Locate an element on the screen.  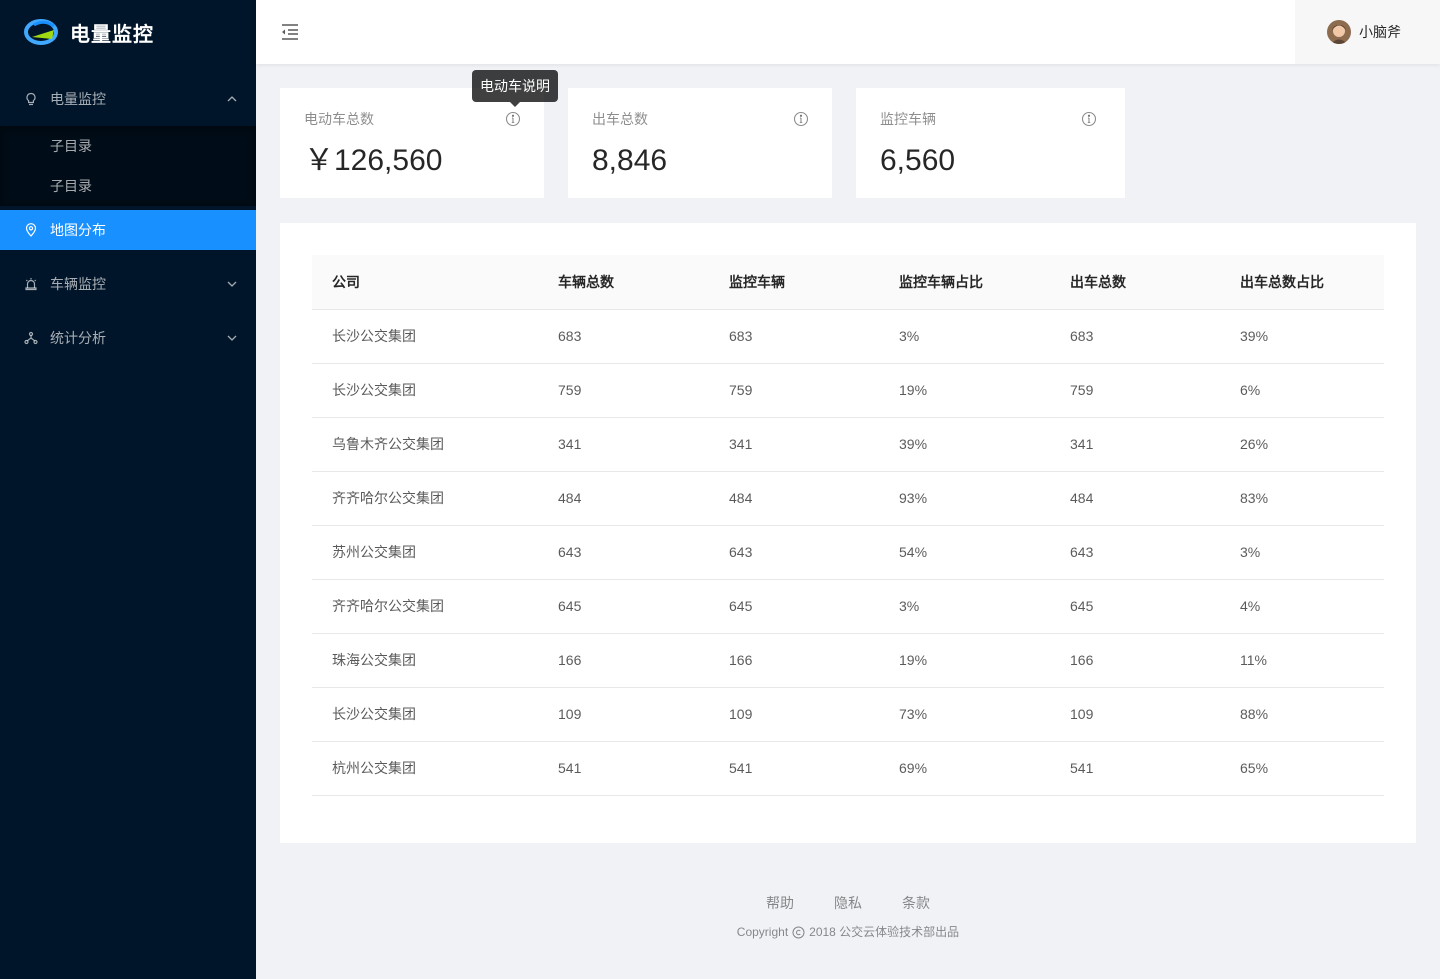
logo-icon is located at coordinates (41, 32).